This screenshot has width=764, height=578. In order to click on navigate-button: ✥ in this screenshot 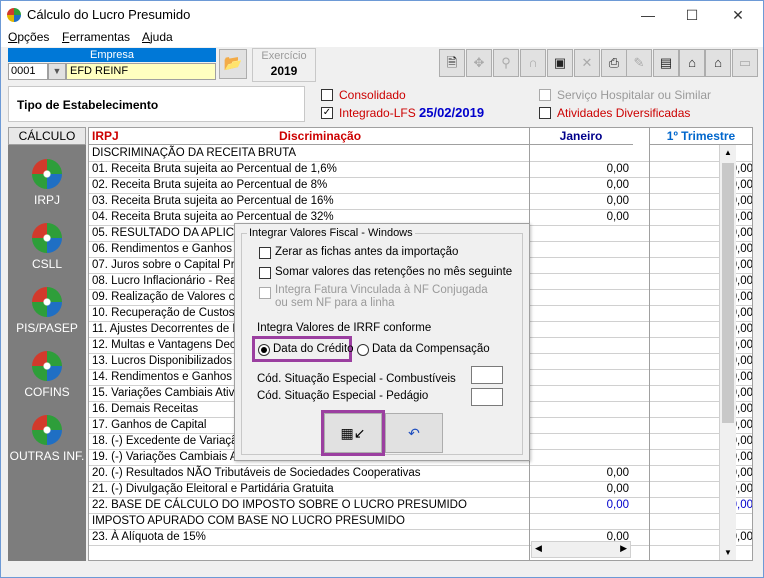, I will do `click(479, 63)`.